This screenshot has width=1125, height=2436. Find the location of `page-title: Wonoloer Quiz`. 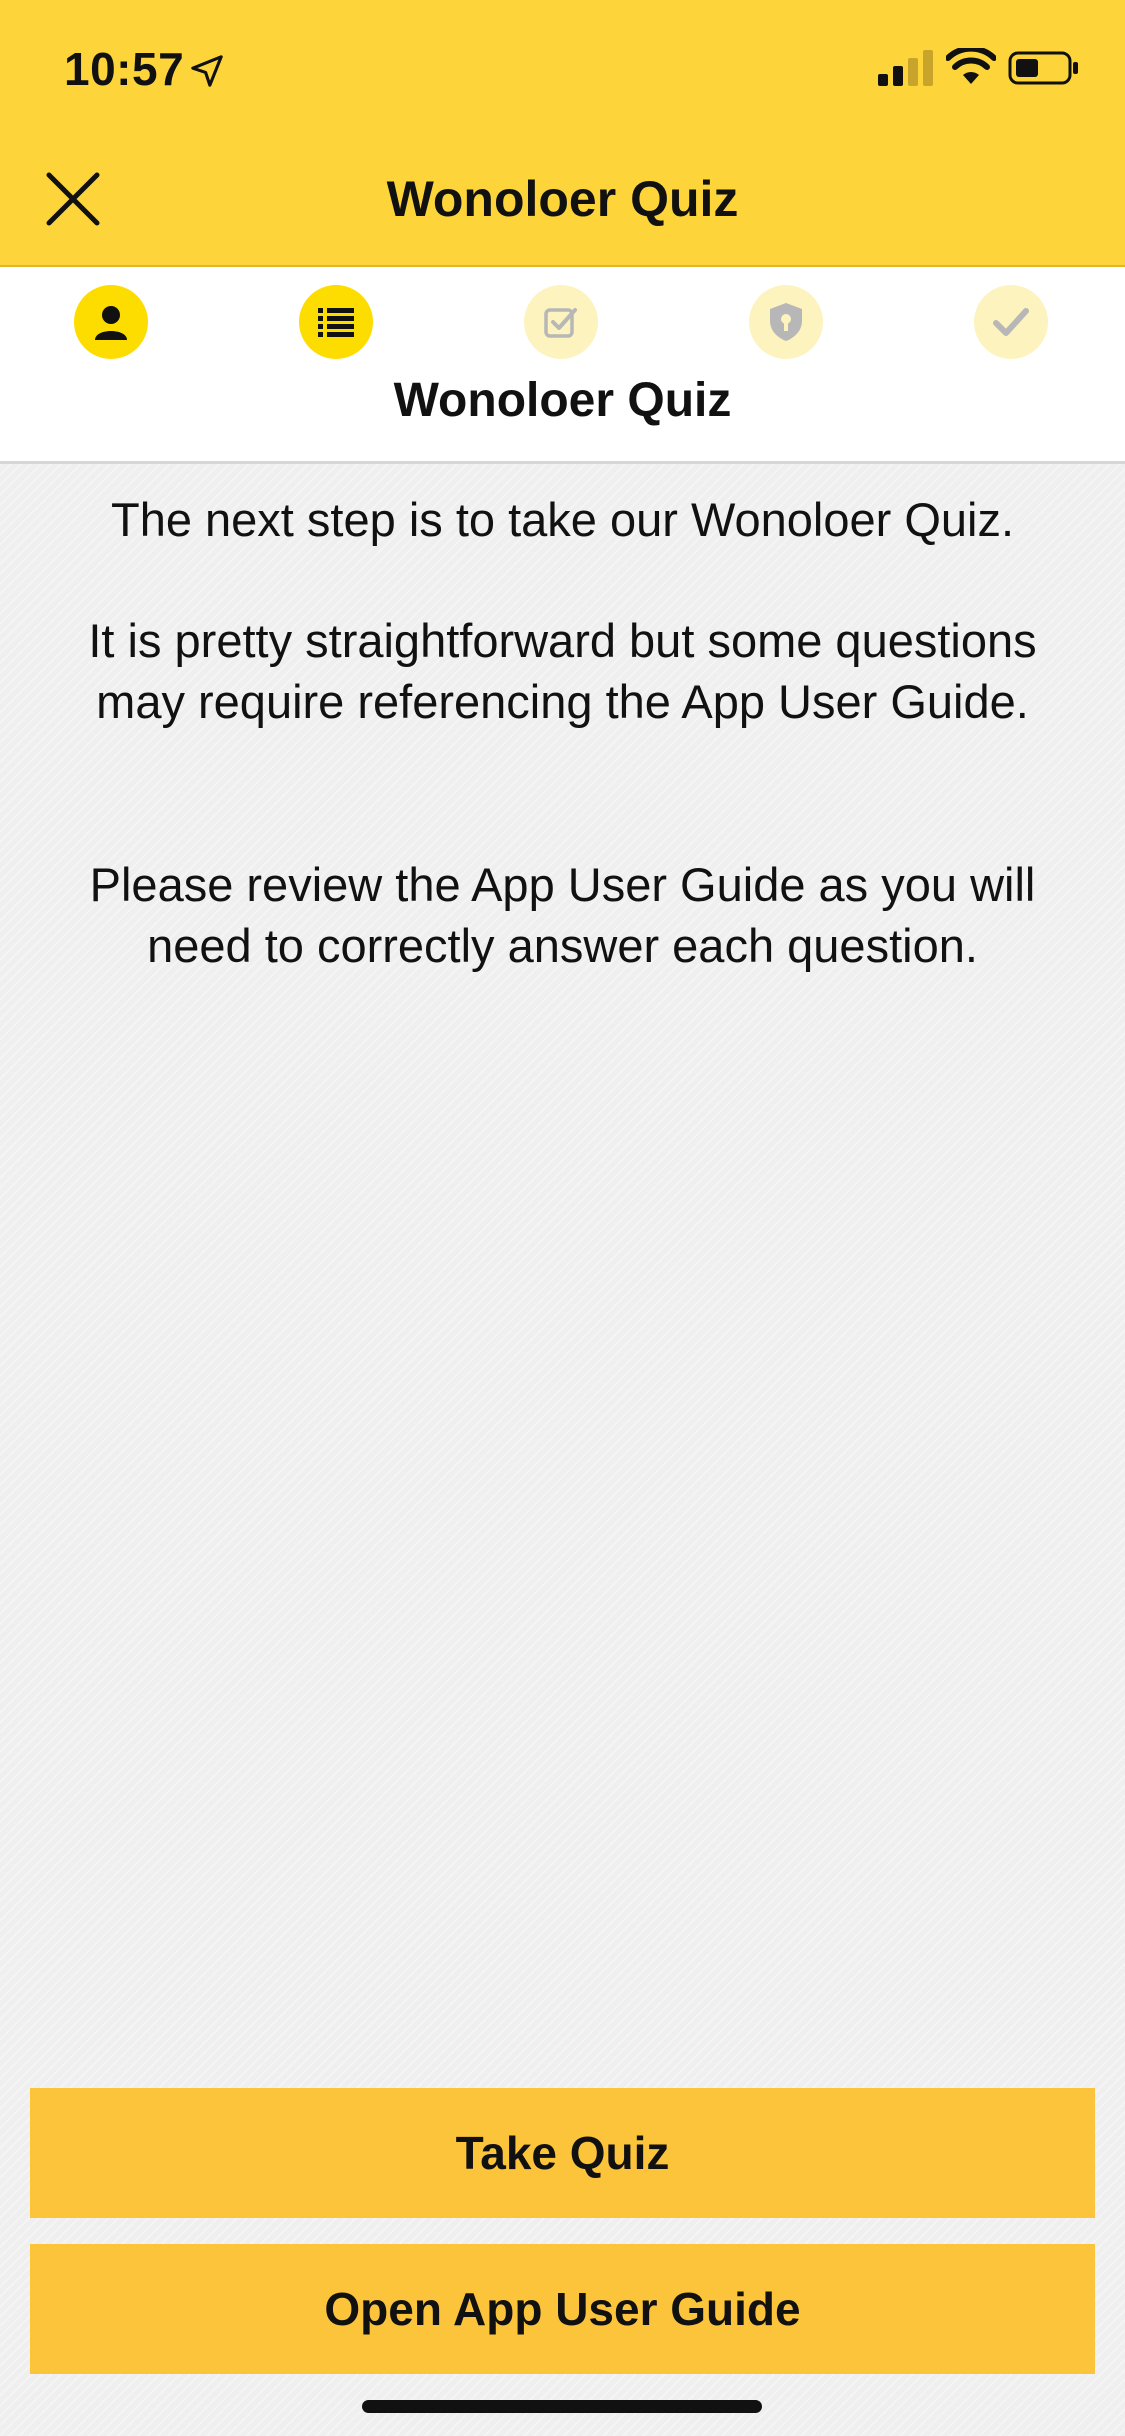

page-title: Wonoloer Quiz is located at coordinates (562, 199).